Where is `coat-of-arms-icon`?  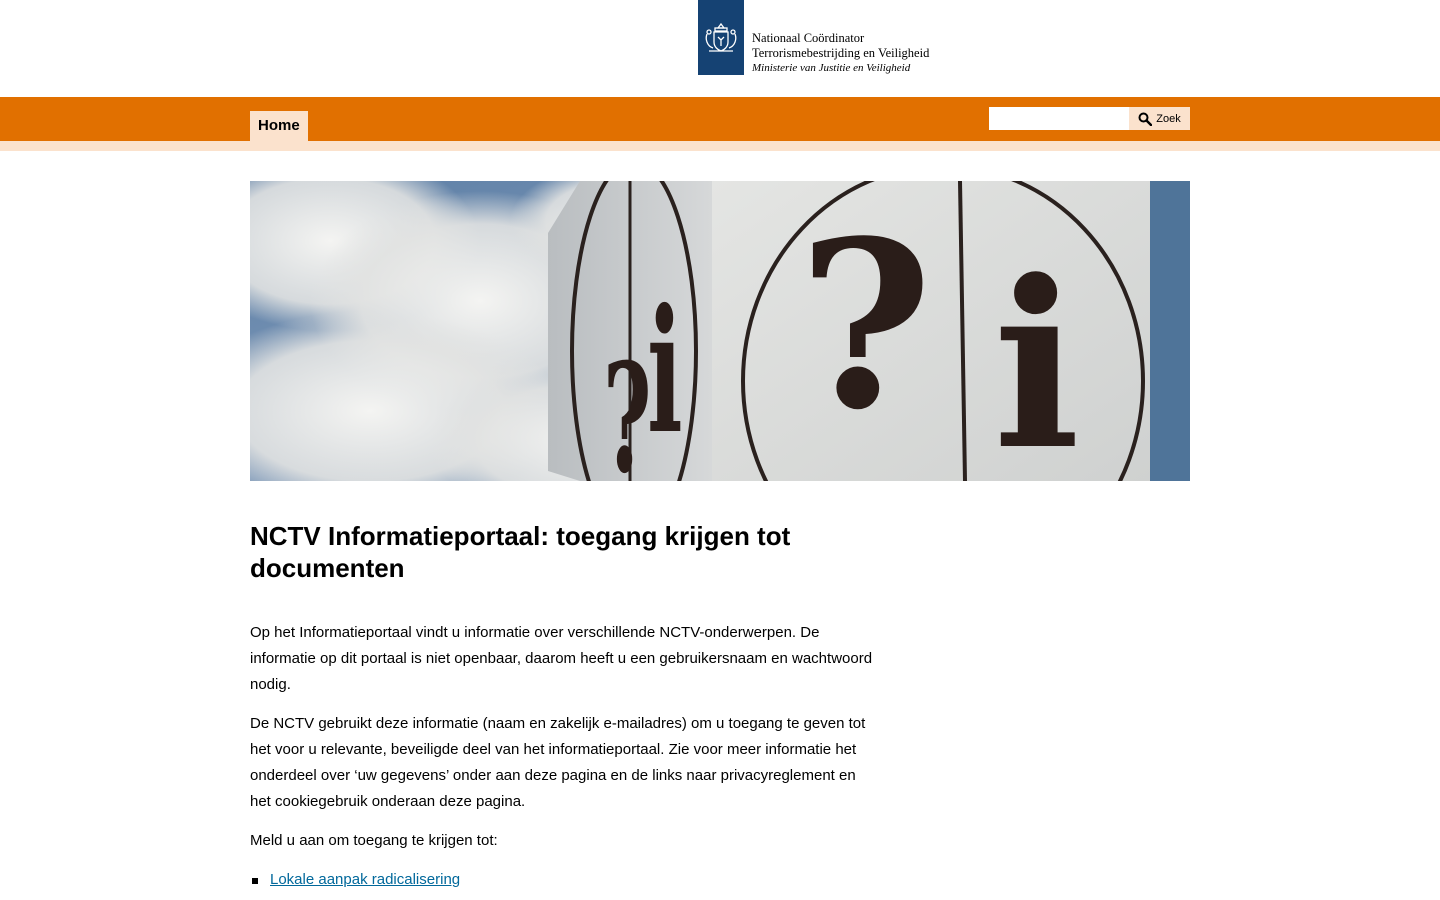
coat-of-arms-icon is located at coordinates (721, 37).